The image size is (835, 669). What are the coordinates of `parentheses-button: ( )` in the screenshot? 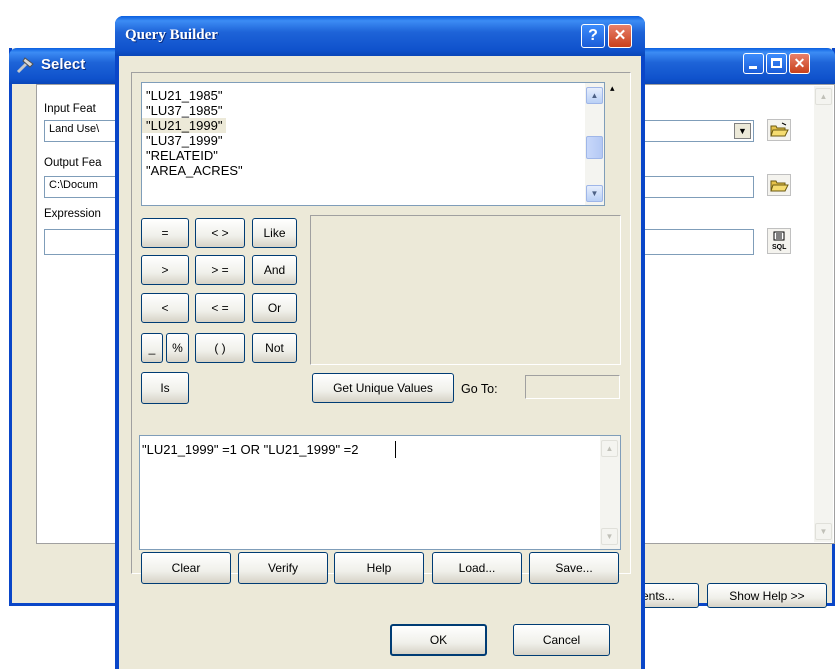 It's located at (220, 348).